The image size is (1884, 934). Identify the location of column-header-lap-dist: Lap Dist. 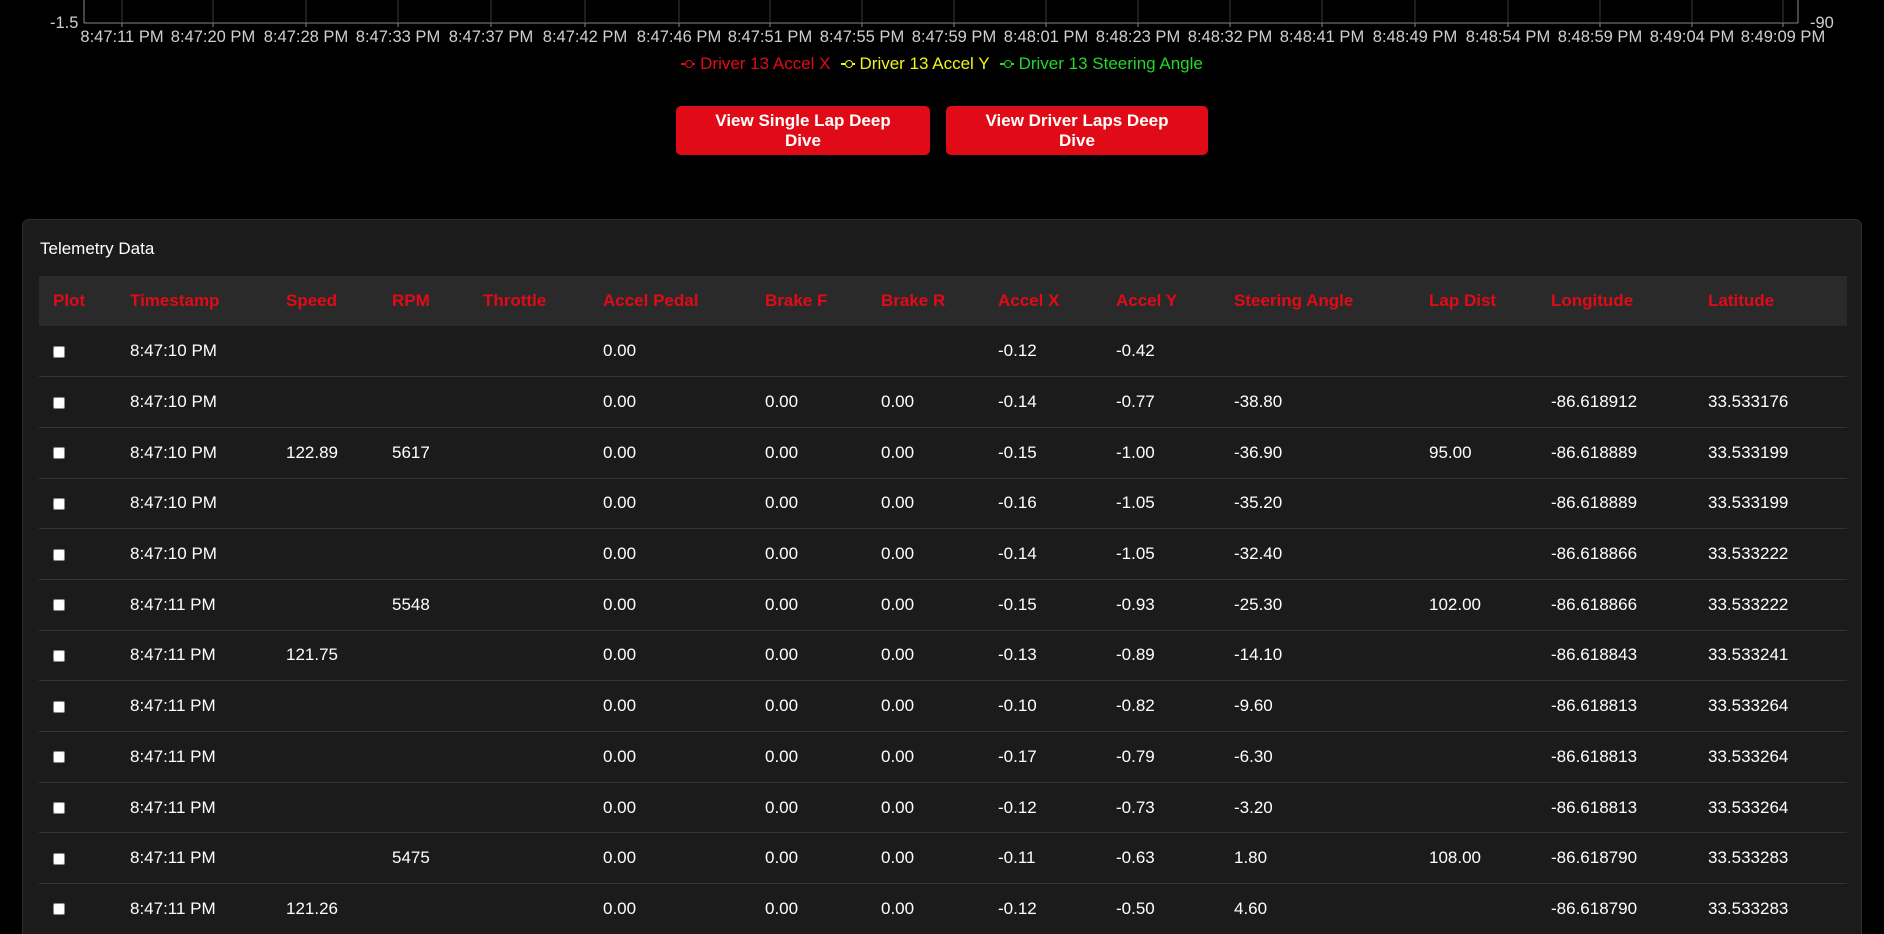
(1476, 301).